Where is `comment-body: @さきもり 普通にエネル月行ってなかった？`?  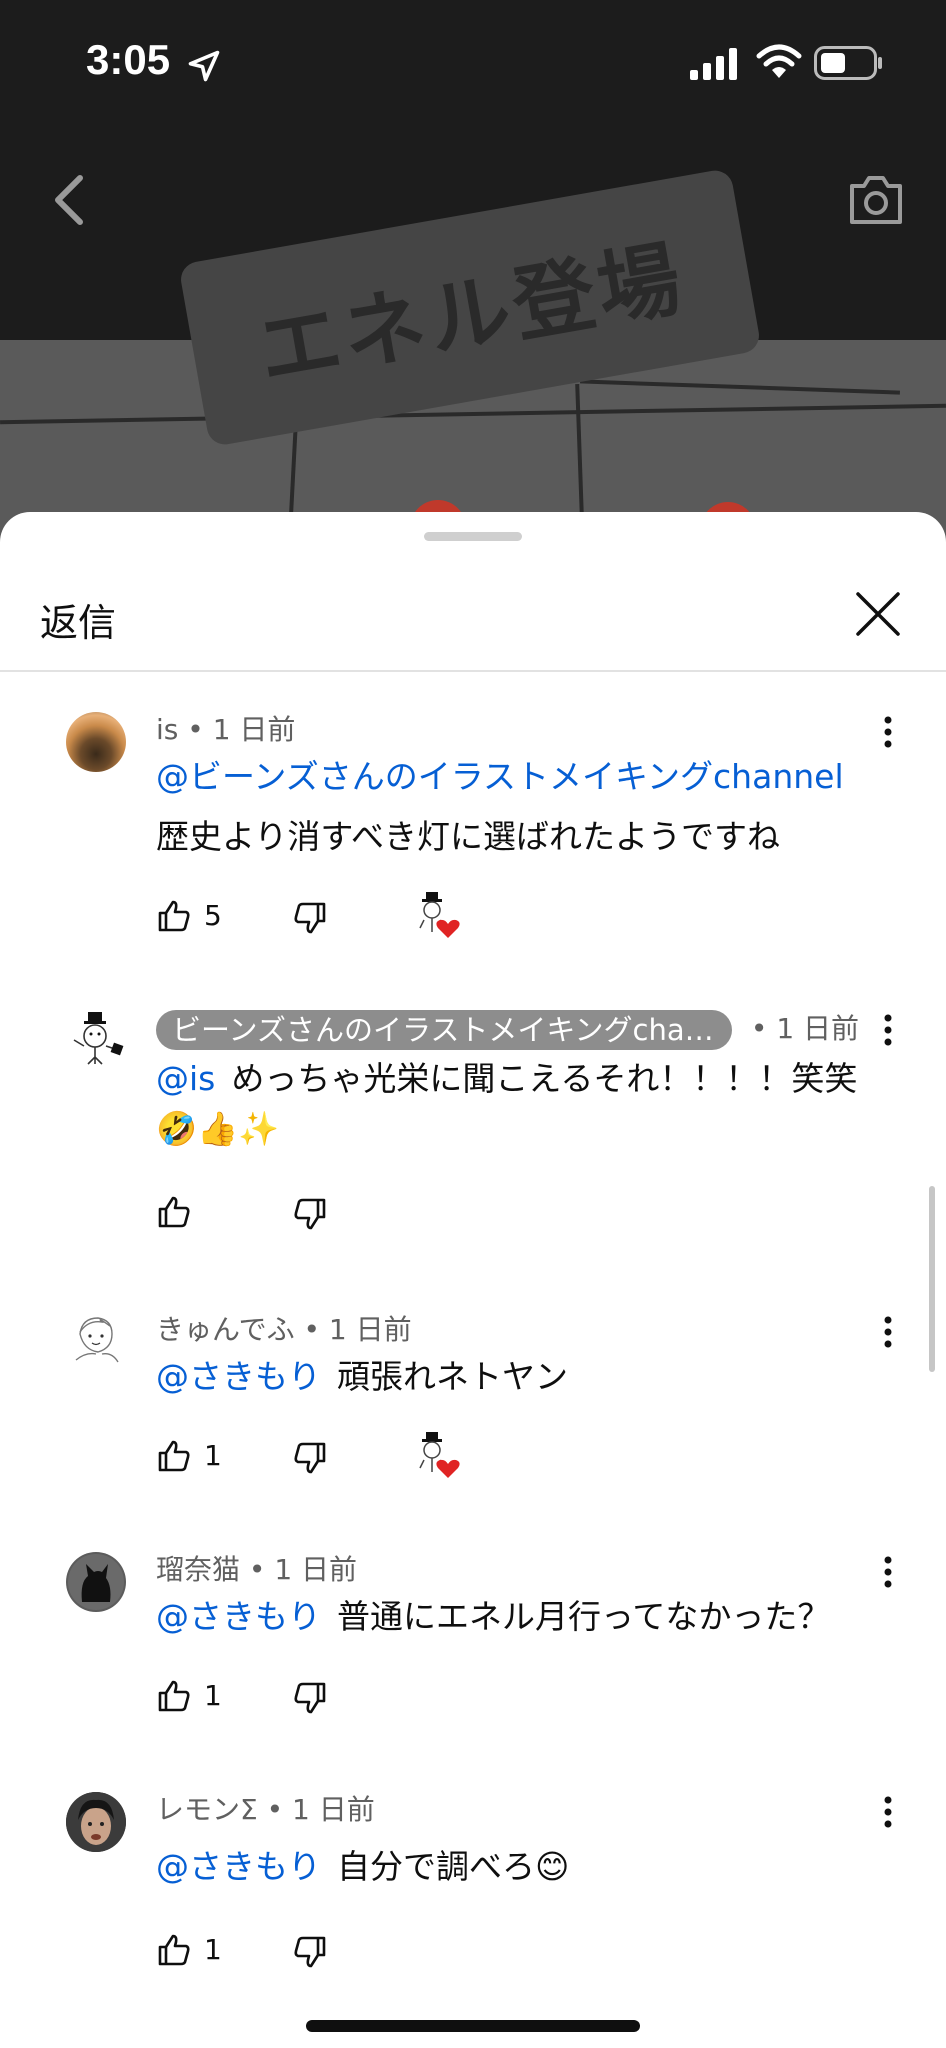 comment-body: @さきもり 普通にエネル月行ってなかった？ is located at coordinates (526, 1617).